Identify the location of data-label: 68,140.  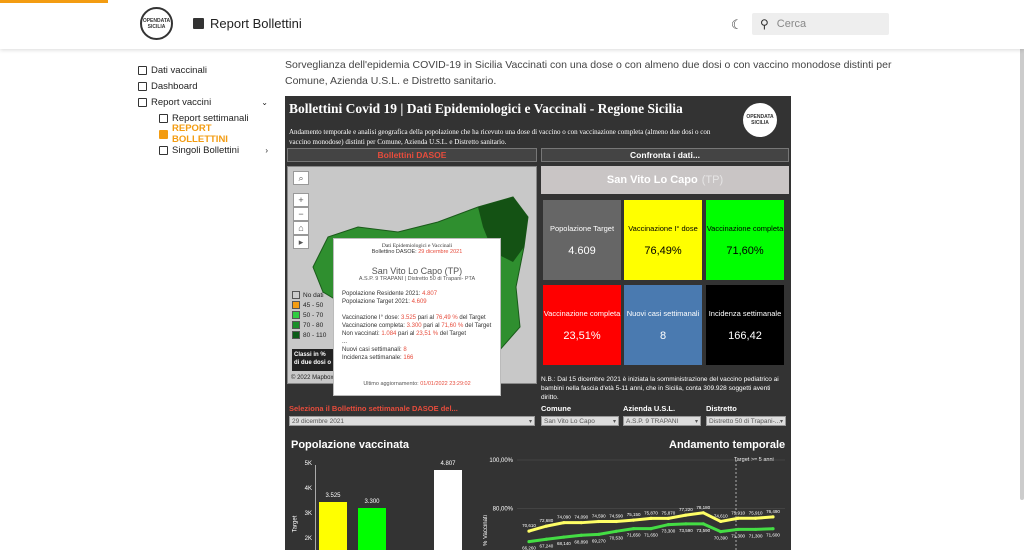
(564, 543).